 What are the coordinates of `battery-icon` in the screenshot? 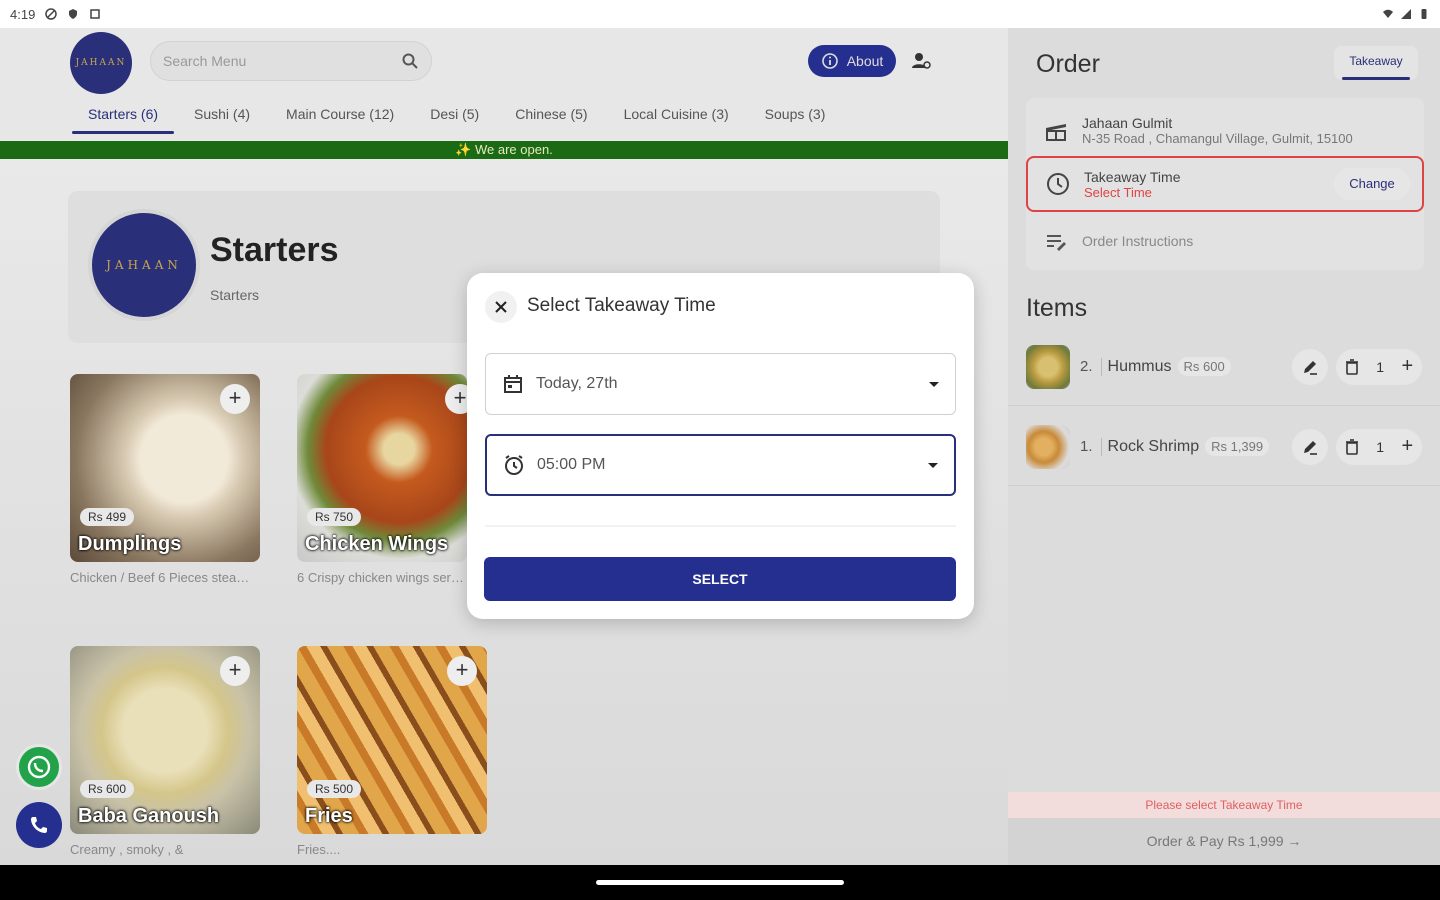 It's located at (1424, 14).